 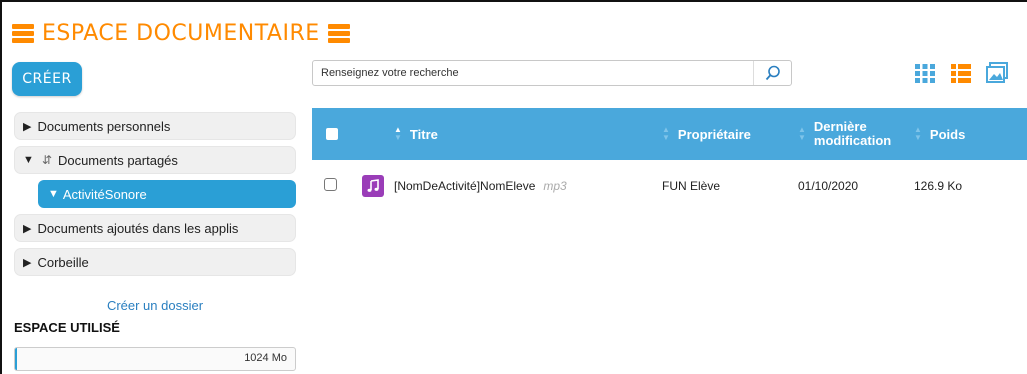 What do you see at coordinates (555, 186) in the screenshot?
I see `file-extension: mp3` at bounding box center [555, 186].